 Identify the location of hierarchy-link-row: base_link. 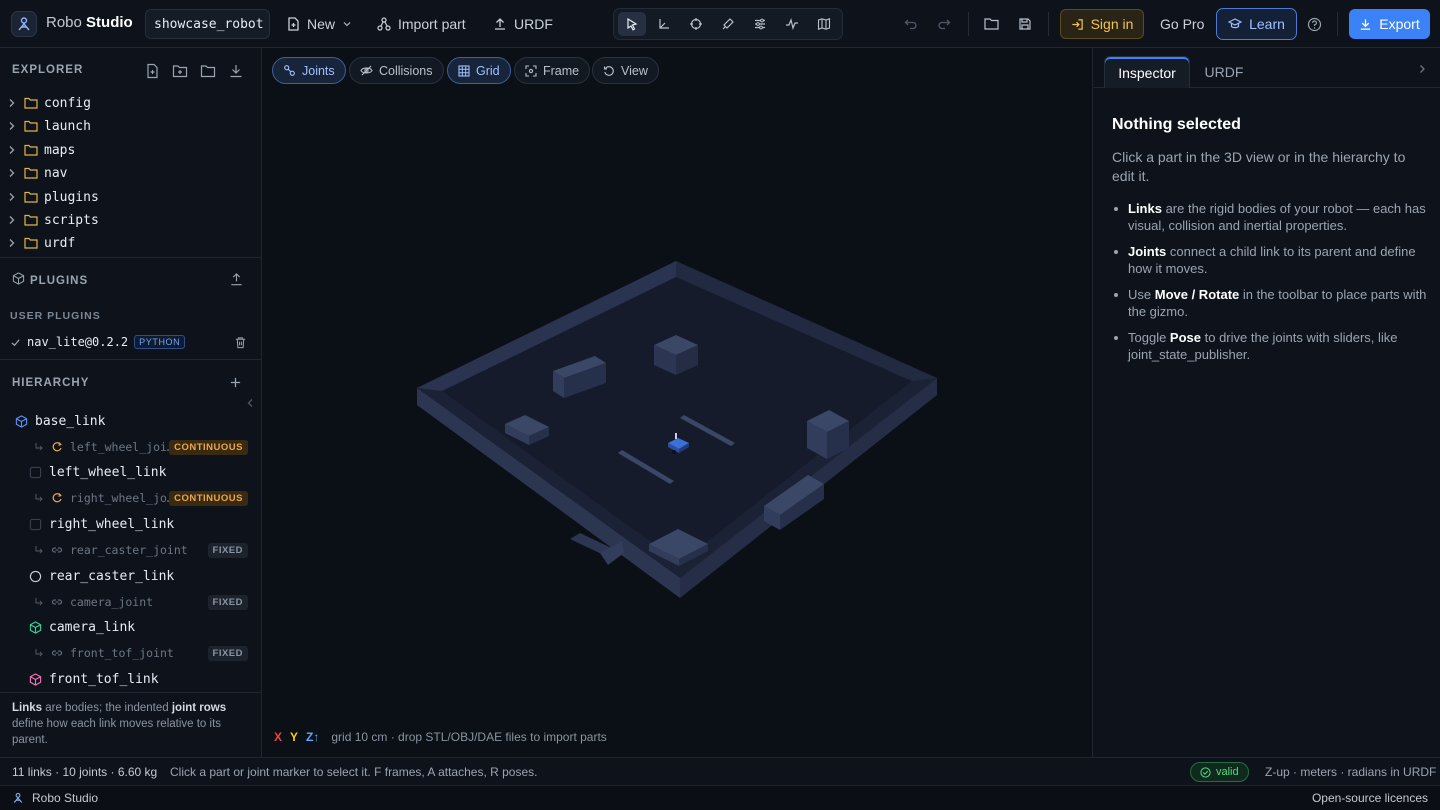
(60, 421).